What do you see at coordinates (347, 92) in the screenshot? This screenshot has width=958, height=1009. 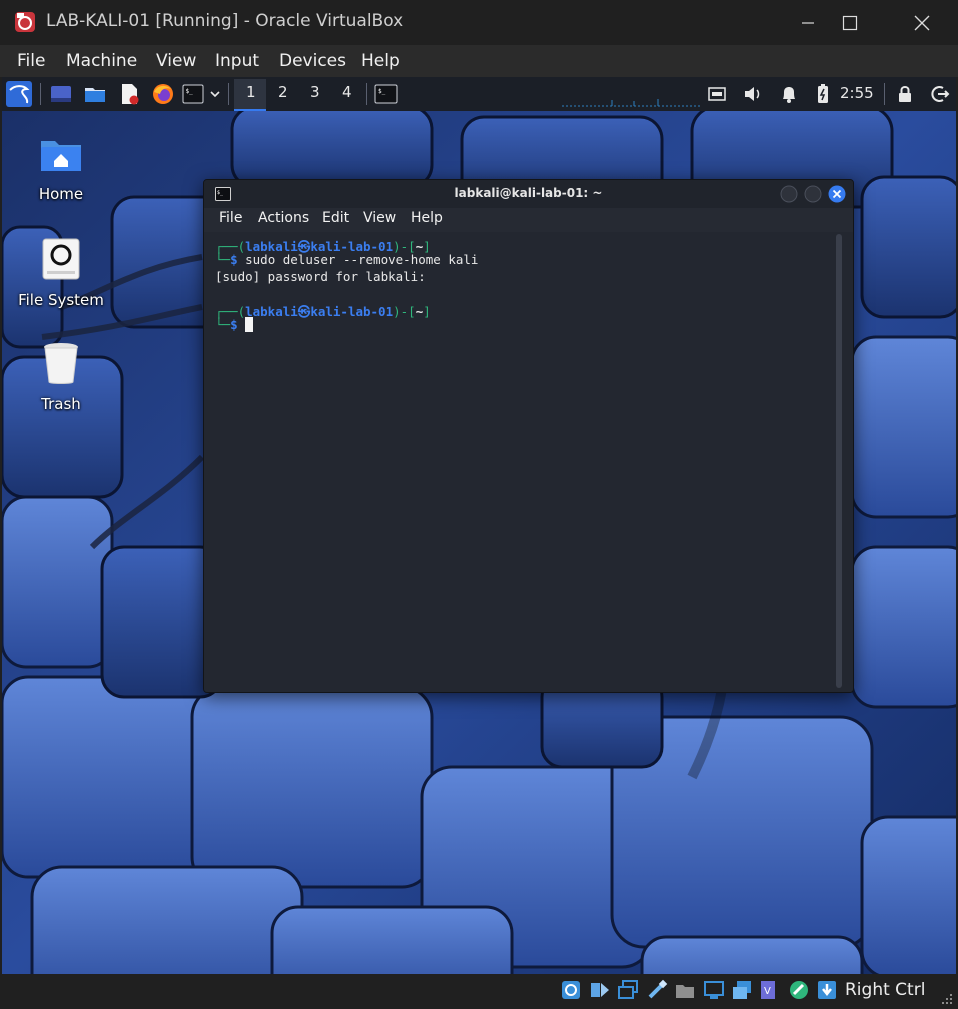 I see `workspace-4: 4` at bounding box center [347, 92].